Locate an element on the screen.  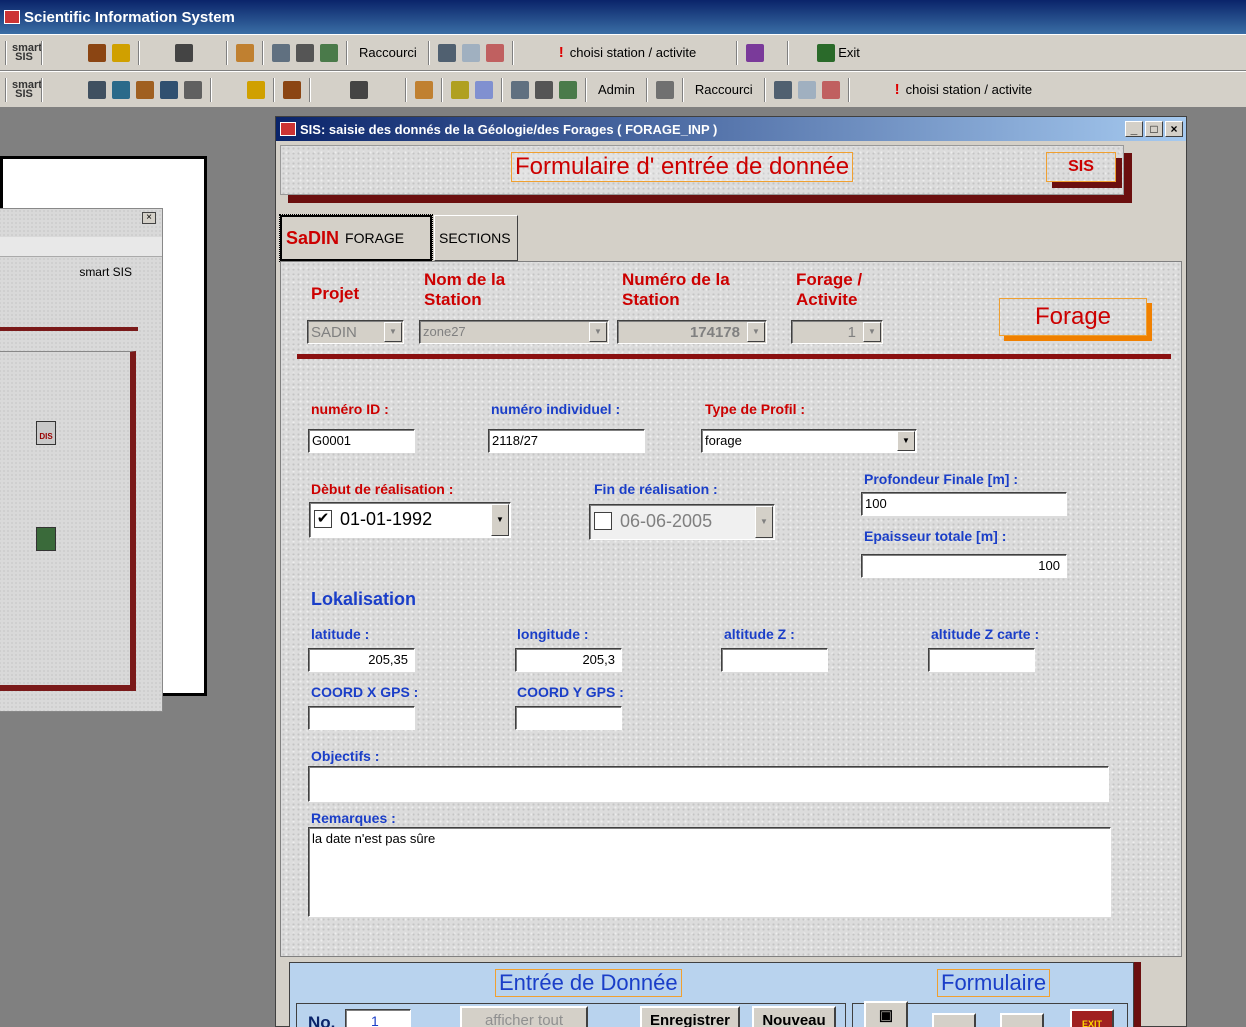
epaisseur-input: 100 is located at coordinates (964, 566).